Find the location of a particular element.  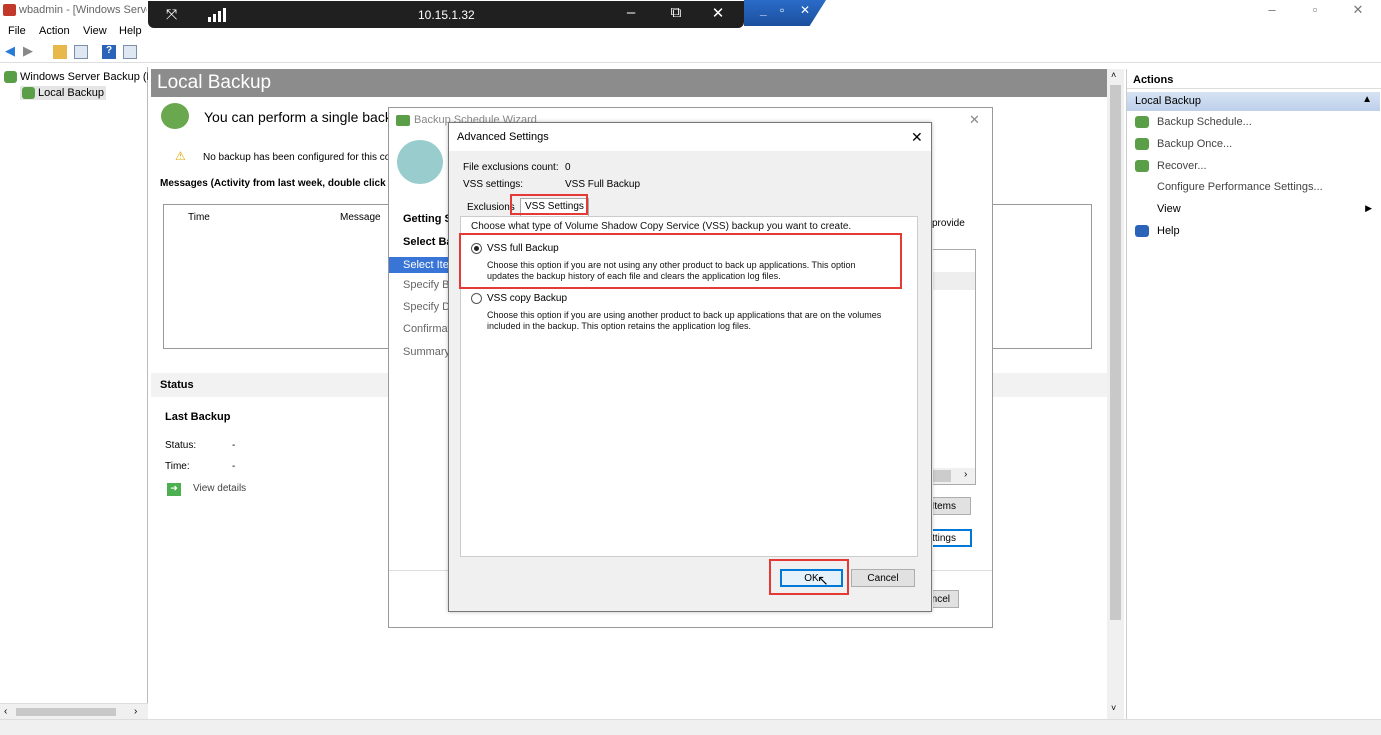

help-book-icon is located at coordinates (1142, 231).